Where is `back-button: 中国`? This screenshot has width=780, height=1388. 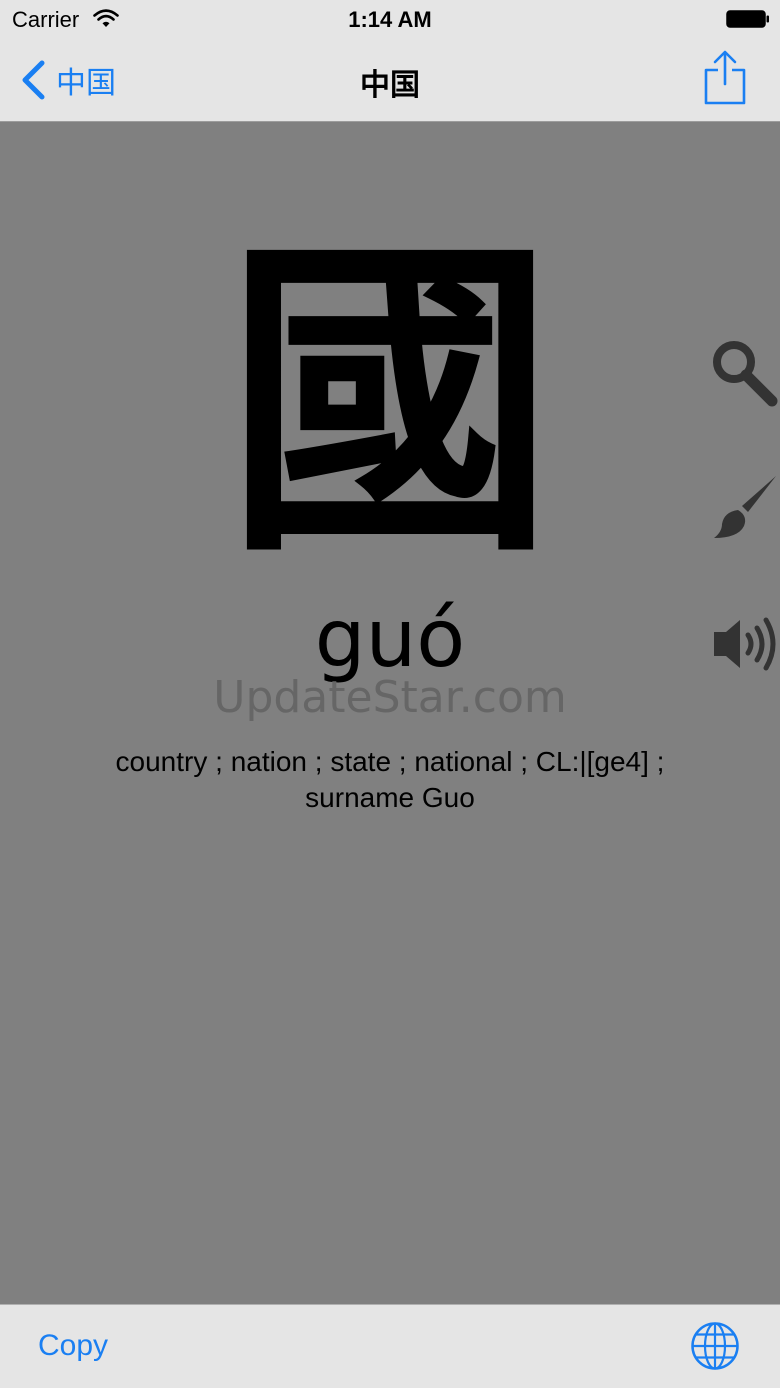 back-button: 中国 is located at coordinates (68, 80).